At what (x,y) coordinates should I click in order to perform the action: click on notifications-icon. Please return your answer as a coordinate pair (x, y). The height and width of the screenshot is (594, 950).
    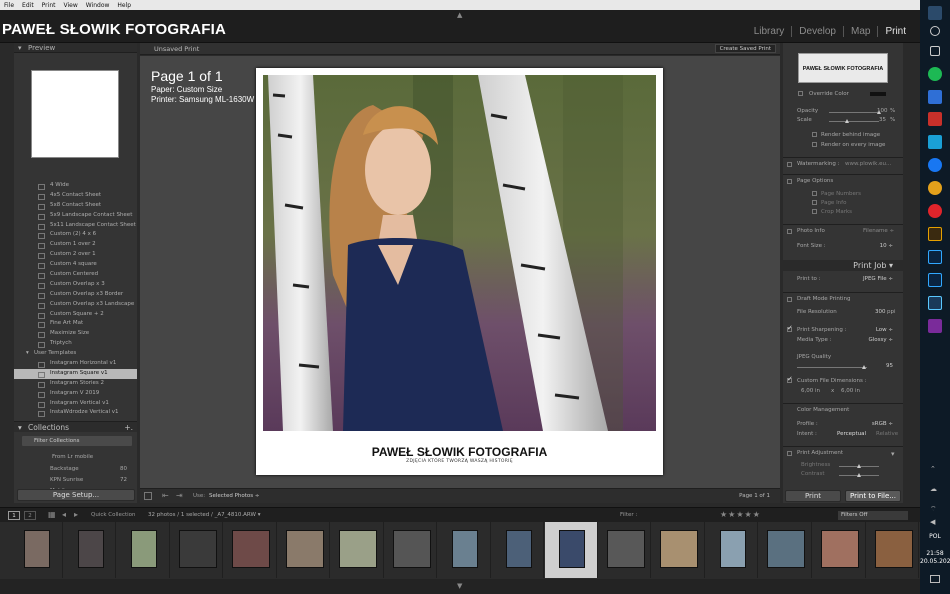
    Looking at the image, I should click on (935, 579).